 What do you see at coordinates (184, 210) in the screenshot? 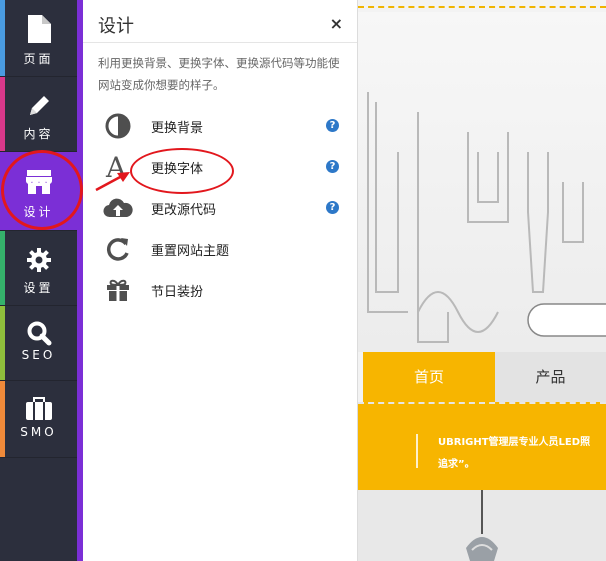
I see `item-label: 更改源代码` at bounding box center [184, 210].